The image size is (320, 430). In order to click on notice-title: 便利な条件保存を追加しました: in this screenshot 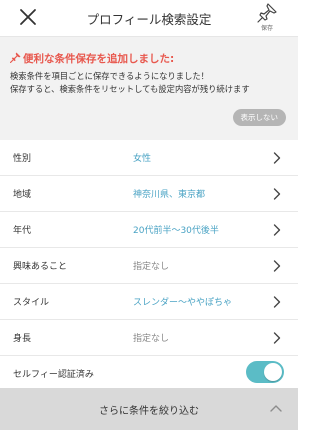, I will do `click(92, 58)`.